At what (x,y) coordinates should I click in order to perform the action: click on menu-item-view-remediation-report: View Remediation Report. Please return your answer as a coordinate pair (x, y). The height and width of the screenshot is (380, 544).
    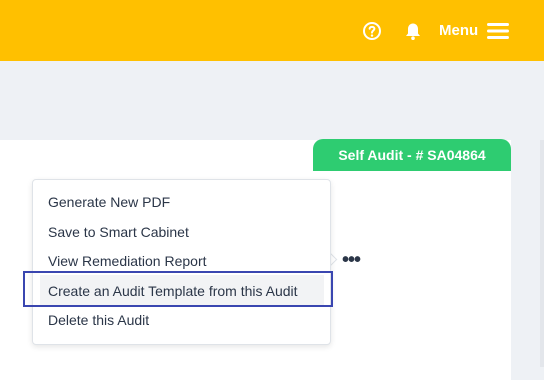
    Looking at the image, I should click on (127, 261).